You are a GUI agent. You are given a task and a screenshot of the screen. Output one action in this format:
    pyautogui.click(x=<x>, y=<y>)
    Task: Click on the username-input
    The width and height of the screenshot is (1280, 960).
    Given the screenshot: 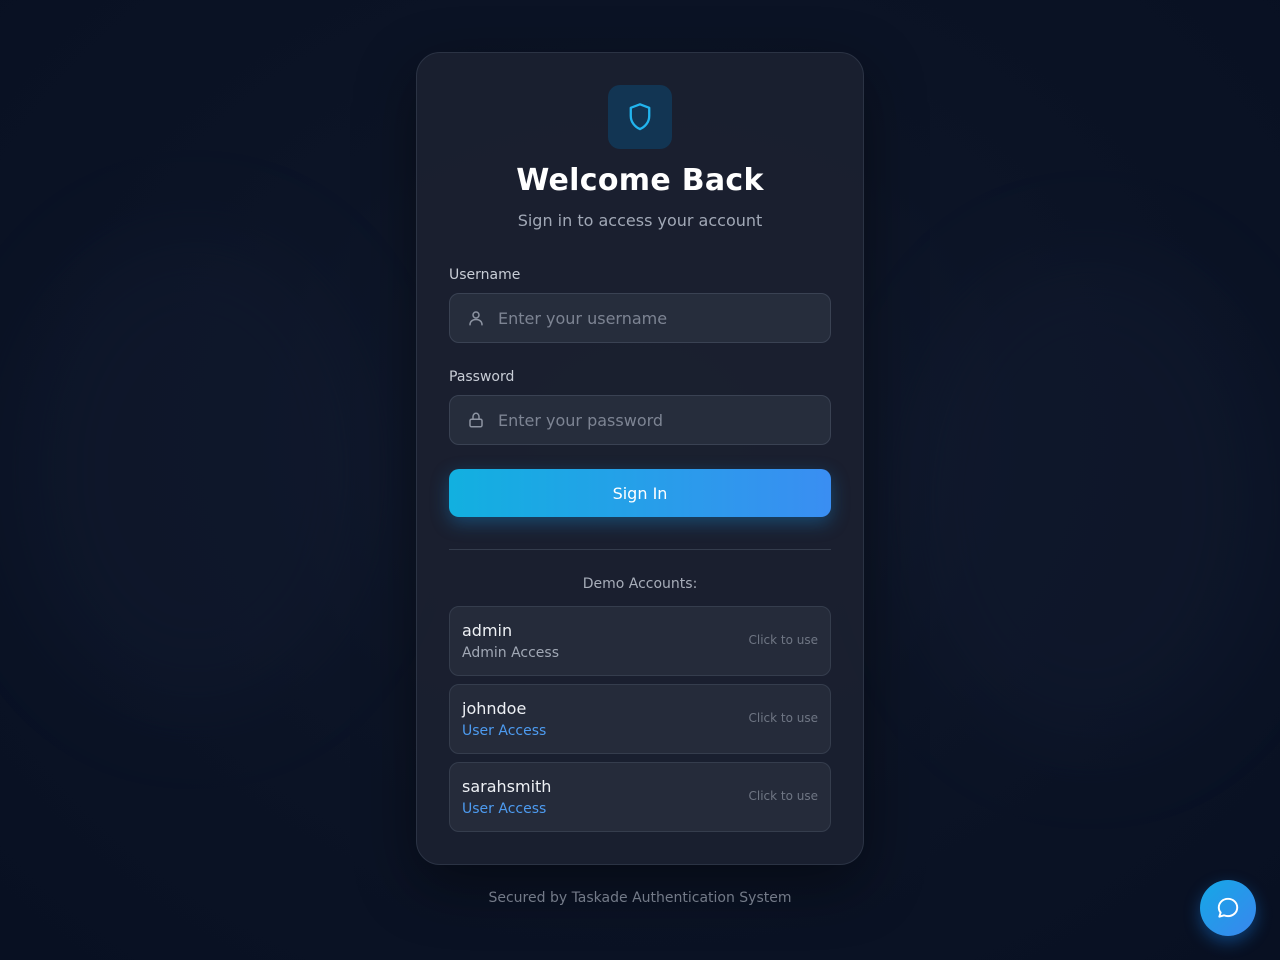 What is the action you would take?
    pyautogui.click(x=658, y=318)
    